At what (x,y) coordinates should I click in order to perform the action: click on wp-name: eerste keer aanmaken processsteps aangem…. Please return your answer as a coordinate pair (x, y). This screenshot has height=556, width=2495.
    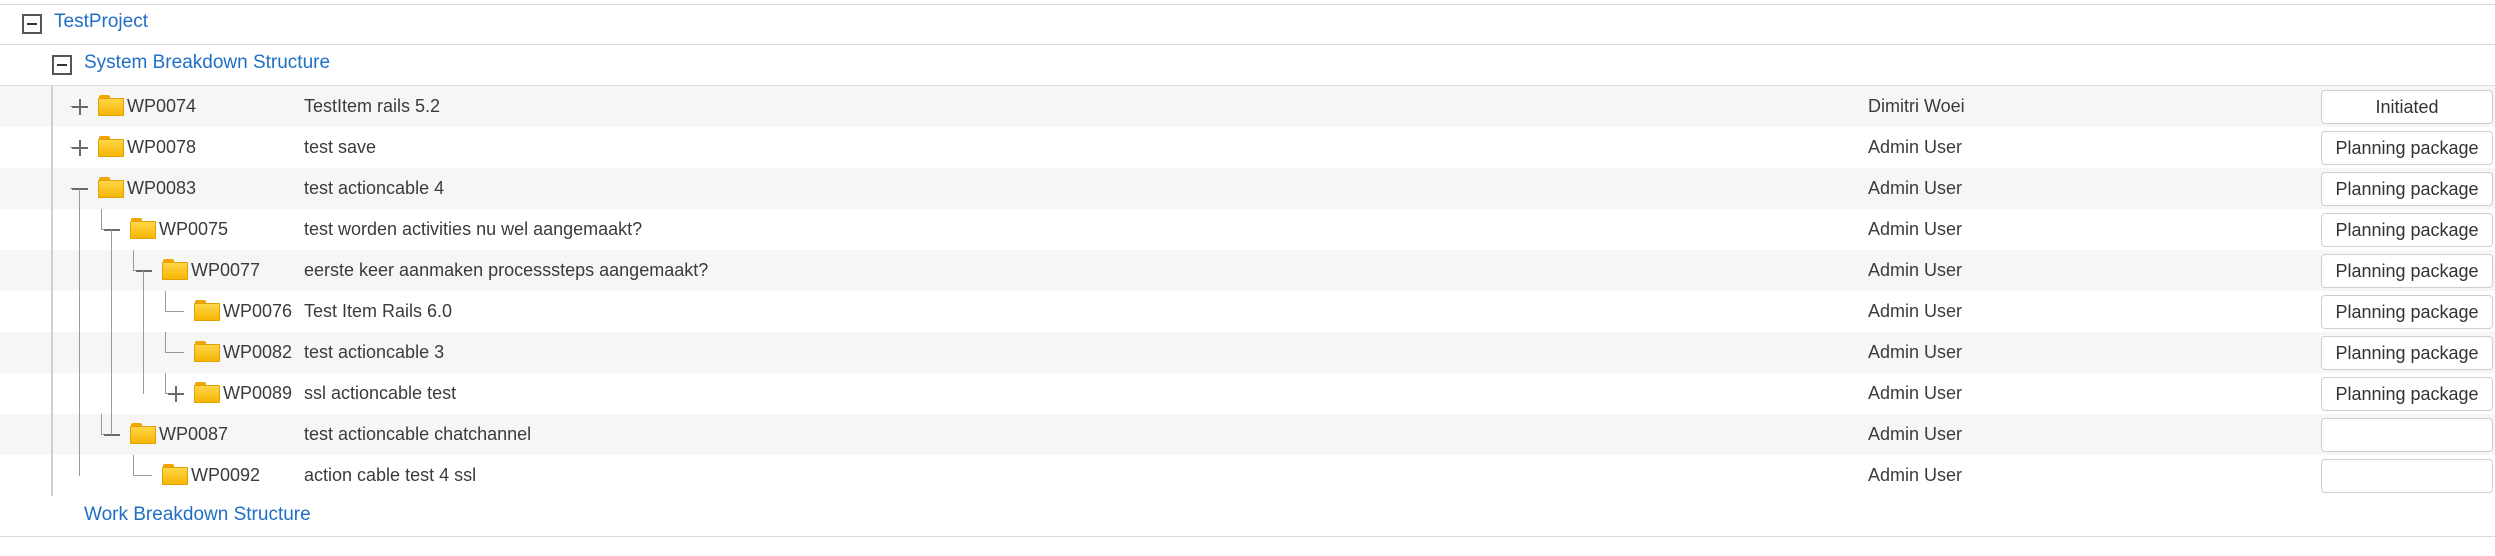
    Looking at the image, I should click on (506, 270).